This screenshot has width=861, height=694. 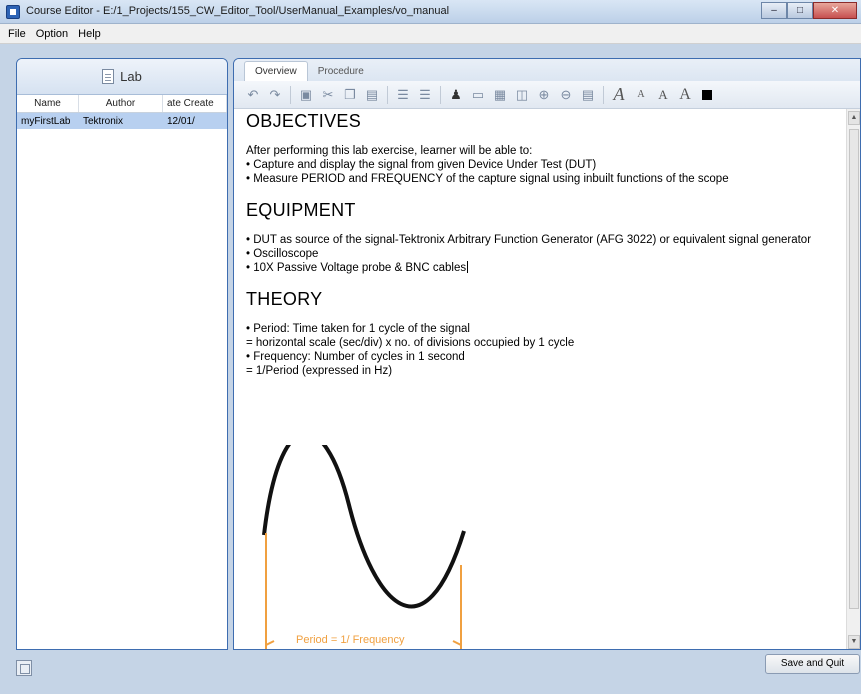 What do you see at coordinates (547, 70) in the screenshot?
I see `tab-bar: Overview Procedure` at bounding box center [547, 70].